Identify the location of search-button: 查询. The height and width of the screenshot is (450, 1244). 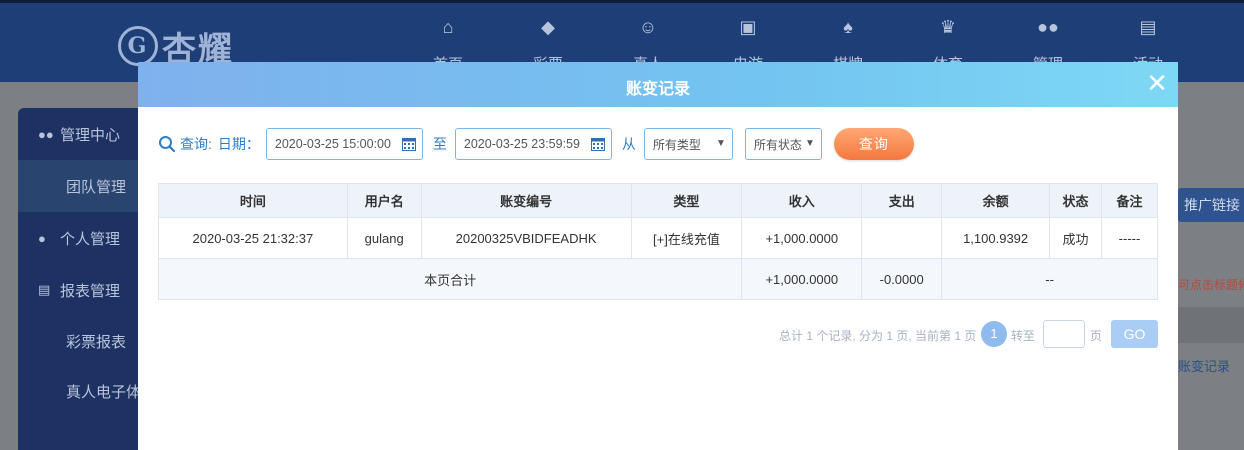
(873, 144).